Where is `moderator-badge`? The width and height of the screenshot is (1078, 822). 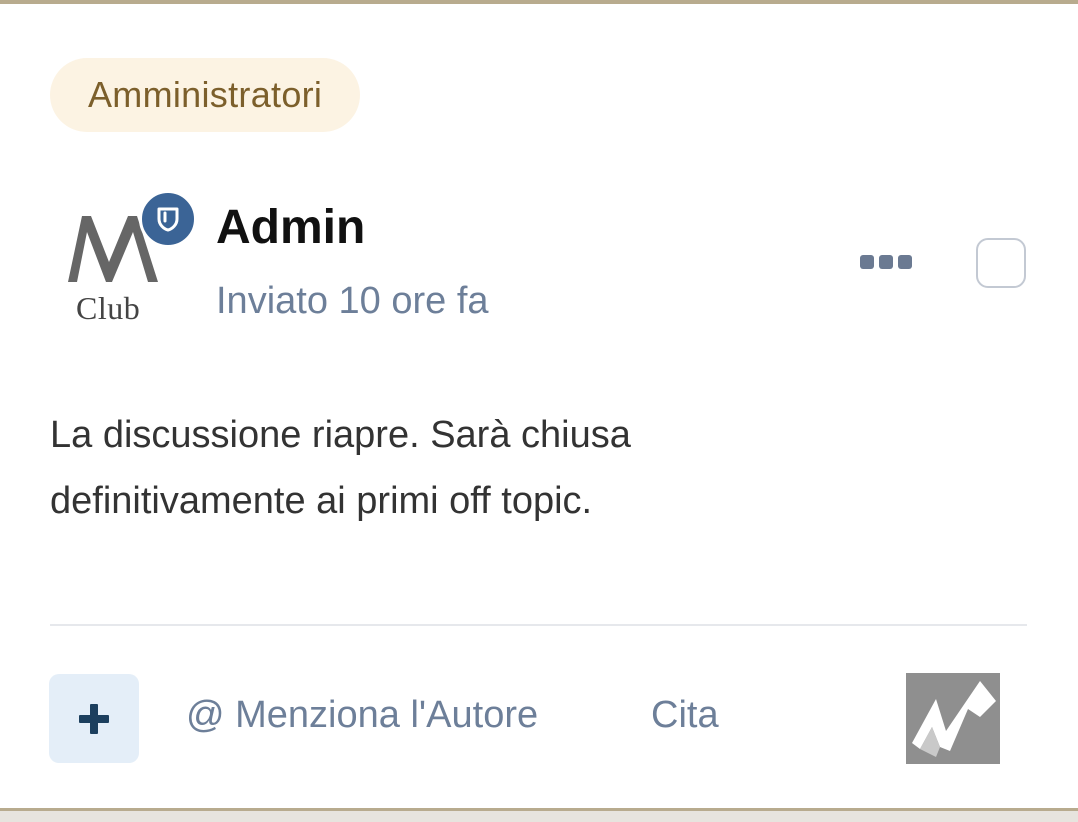 moderator-badge is located at coordinates (168, 219).